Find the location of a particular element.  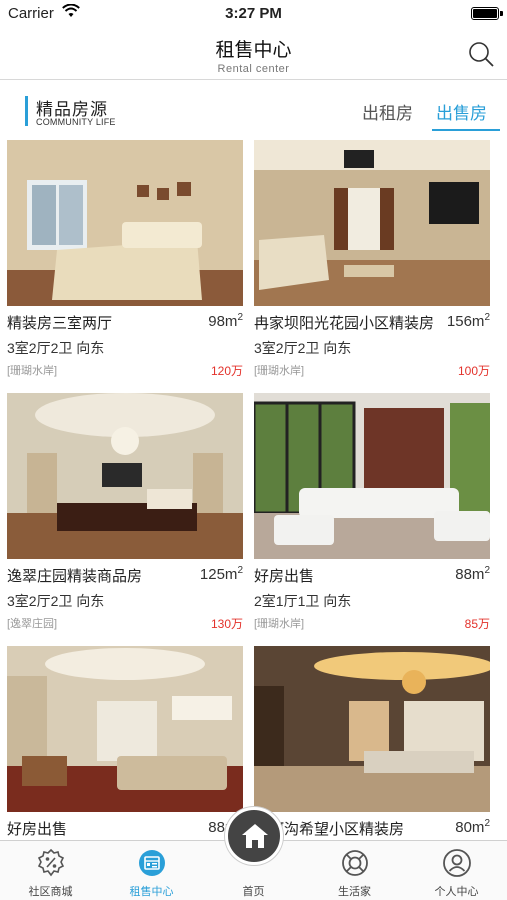

search-icon is located at coordinates (481, 54).